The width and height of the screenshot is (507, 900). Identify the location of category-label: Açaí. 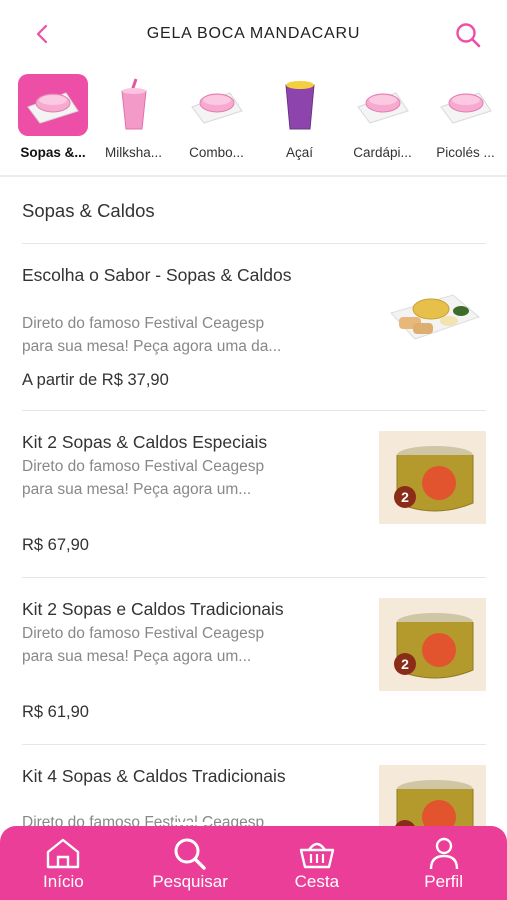
(299, 152).